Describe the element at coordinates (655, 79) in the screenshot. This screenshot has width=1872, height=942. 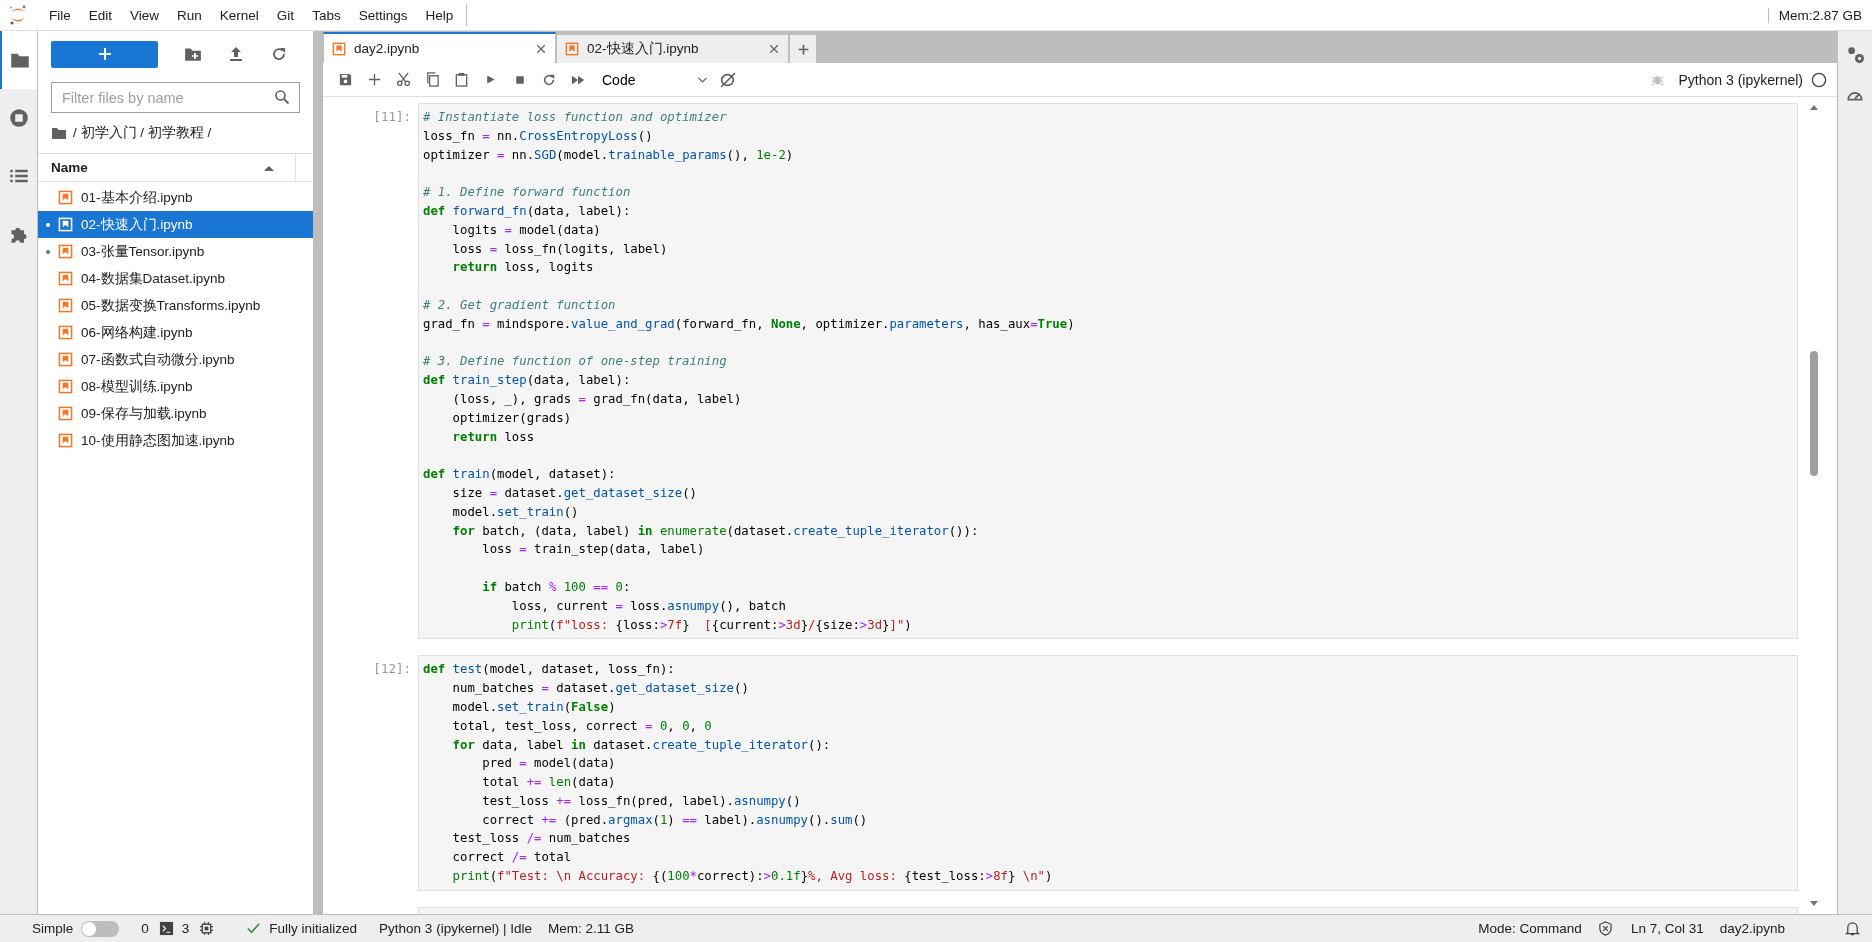
I see `cell-type-dropdown: Code` at that location.